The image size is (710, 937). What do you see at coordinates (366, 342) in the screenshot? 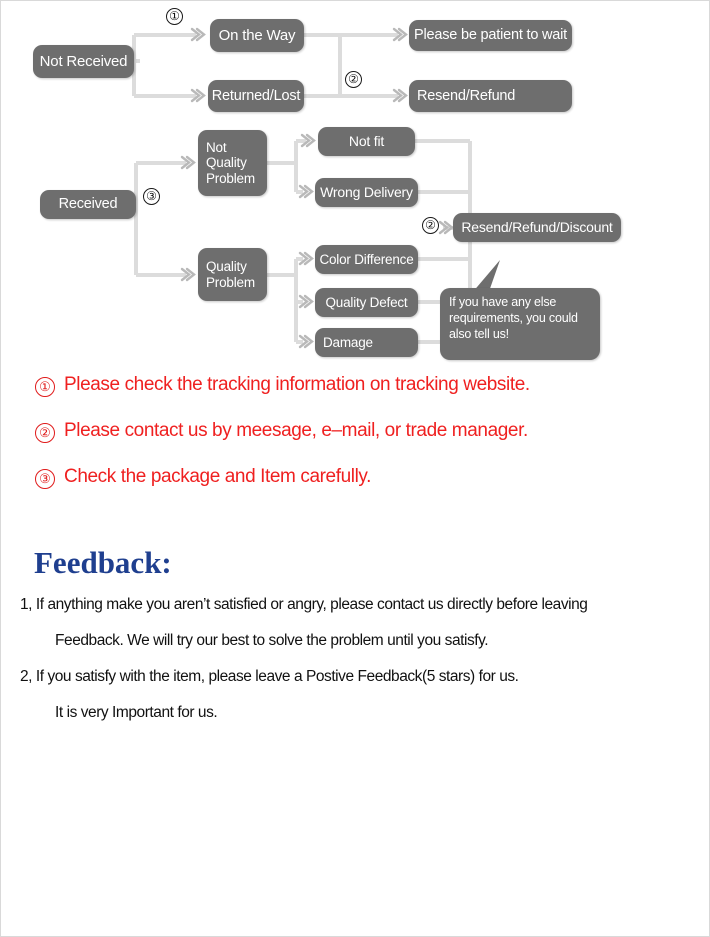
I see `flow-node-damage: Damage` at bounding box center [366, 342].